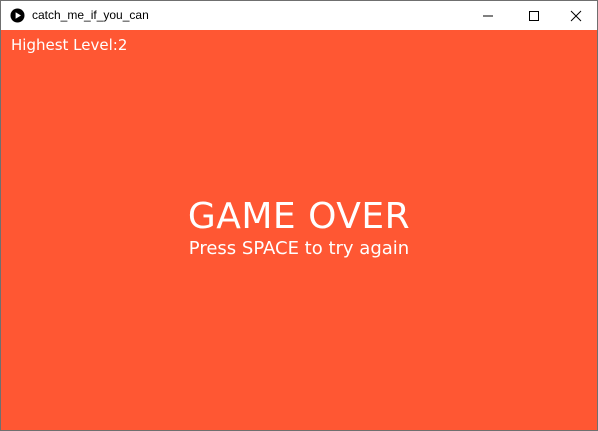 This screenshot has height=431, width=598. I want to click on game-over-title: GAME OVER, so click(299, 216).